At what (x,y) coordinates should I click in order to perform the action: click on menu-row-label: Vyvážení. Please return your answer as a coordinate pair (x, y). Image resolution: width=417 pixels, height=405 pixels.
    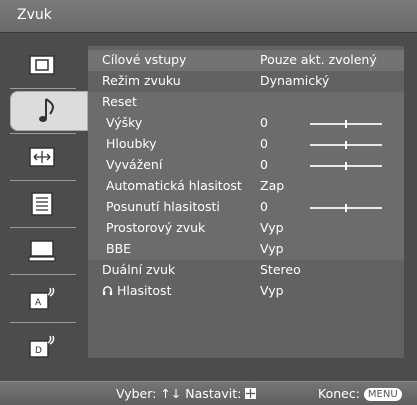
    Looking at the image, I should click on (134, 164).